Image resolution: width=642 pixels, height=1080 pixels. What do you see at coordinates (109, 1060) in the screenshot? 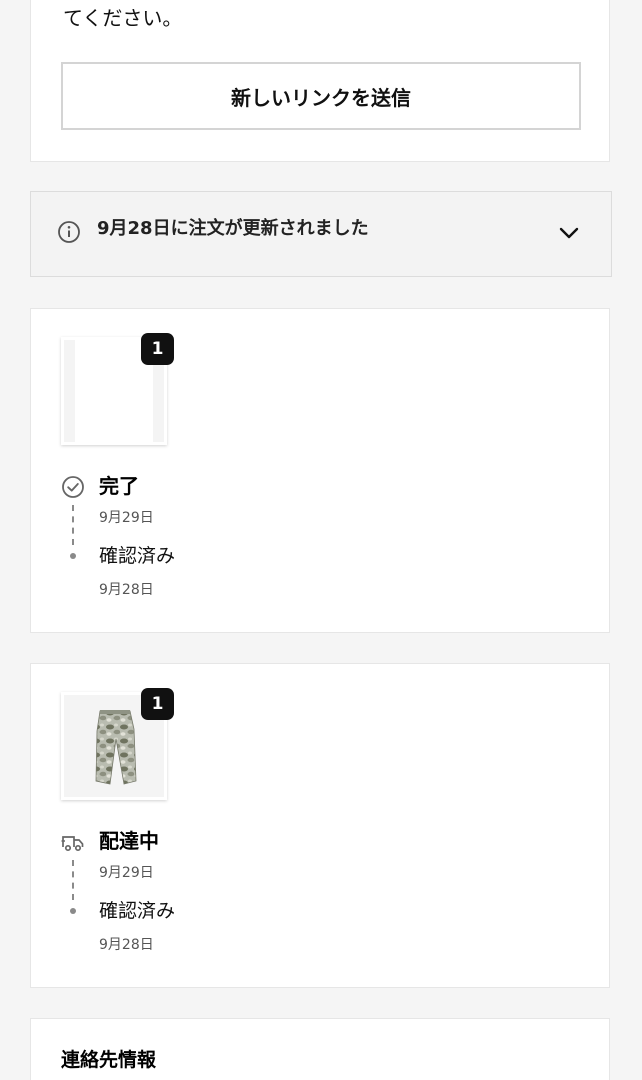
I see `contact-info-title: 連絡先情報` at bounding box center [109, 1060].